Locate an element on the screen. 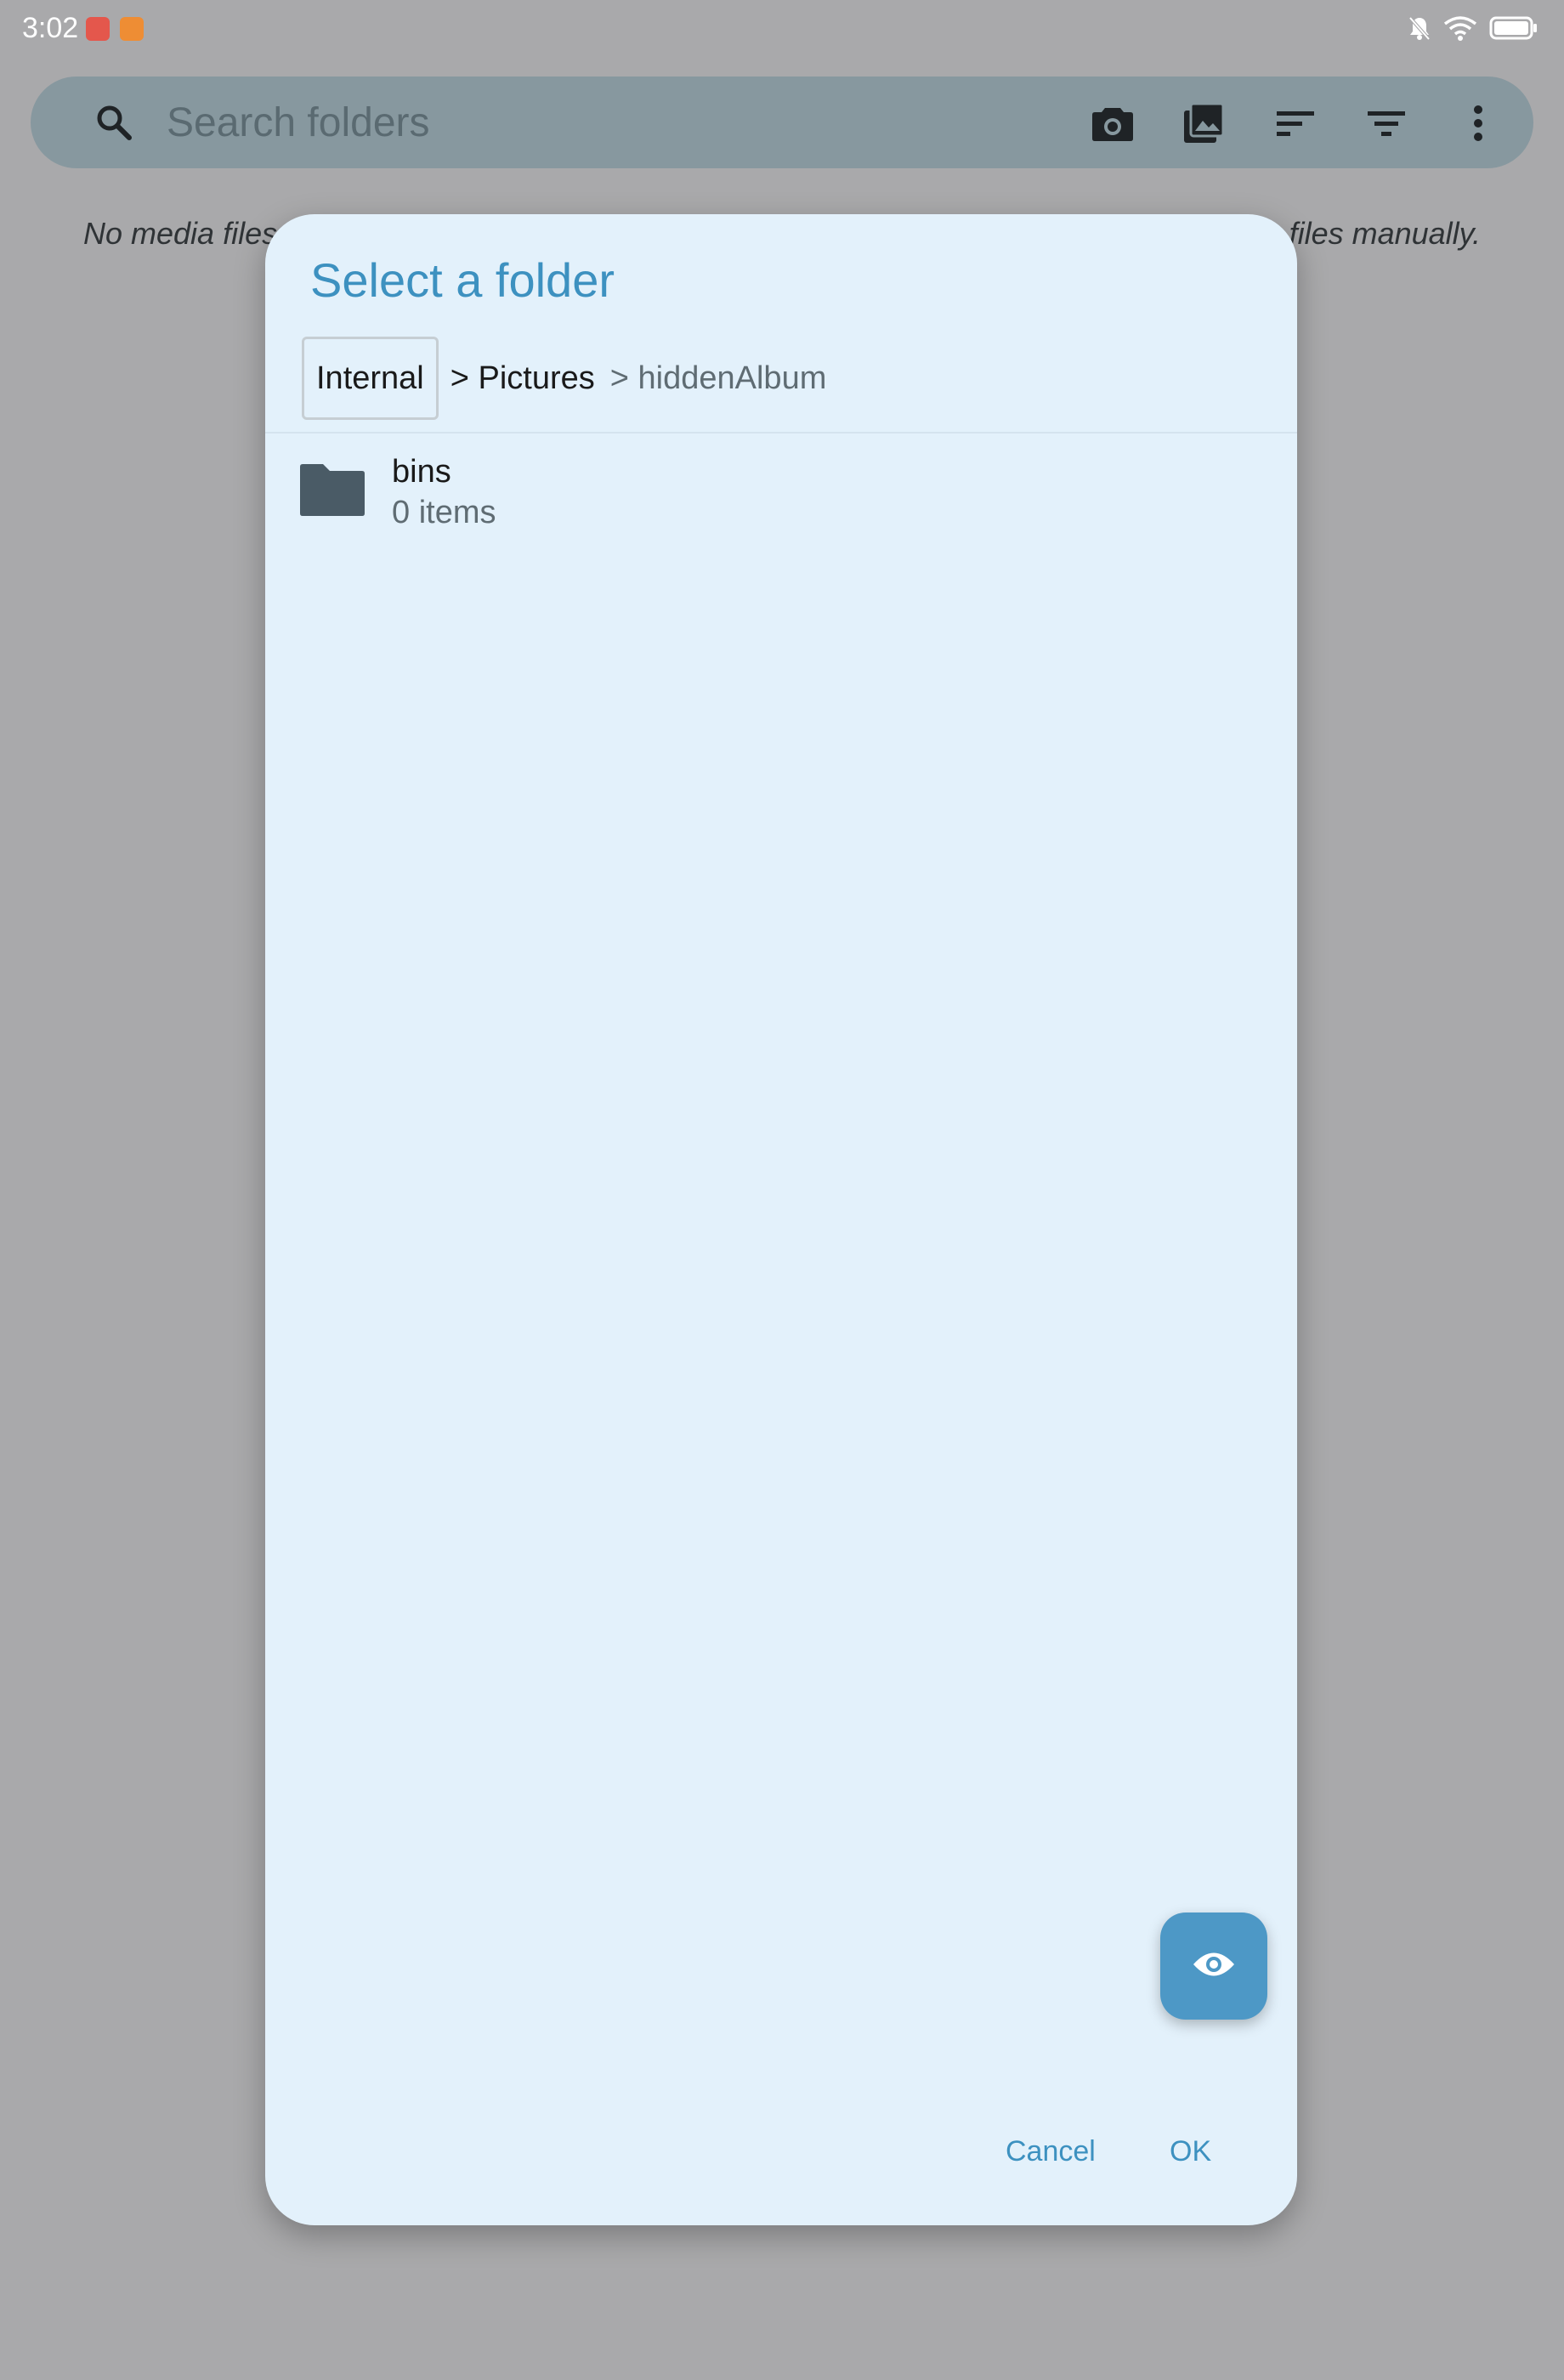 The image size is (1564, 2380). status-system-icons is located at coordinates (1473, 30).